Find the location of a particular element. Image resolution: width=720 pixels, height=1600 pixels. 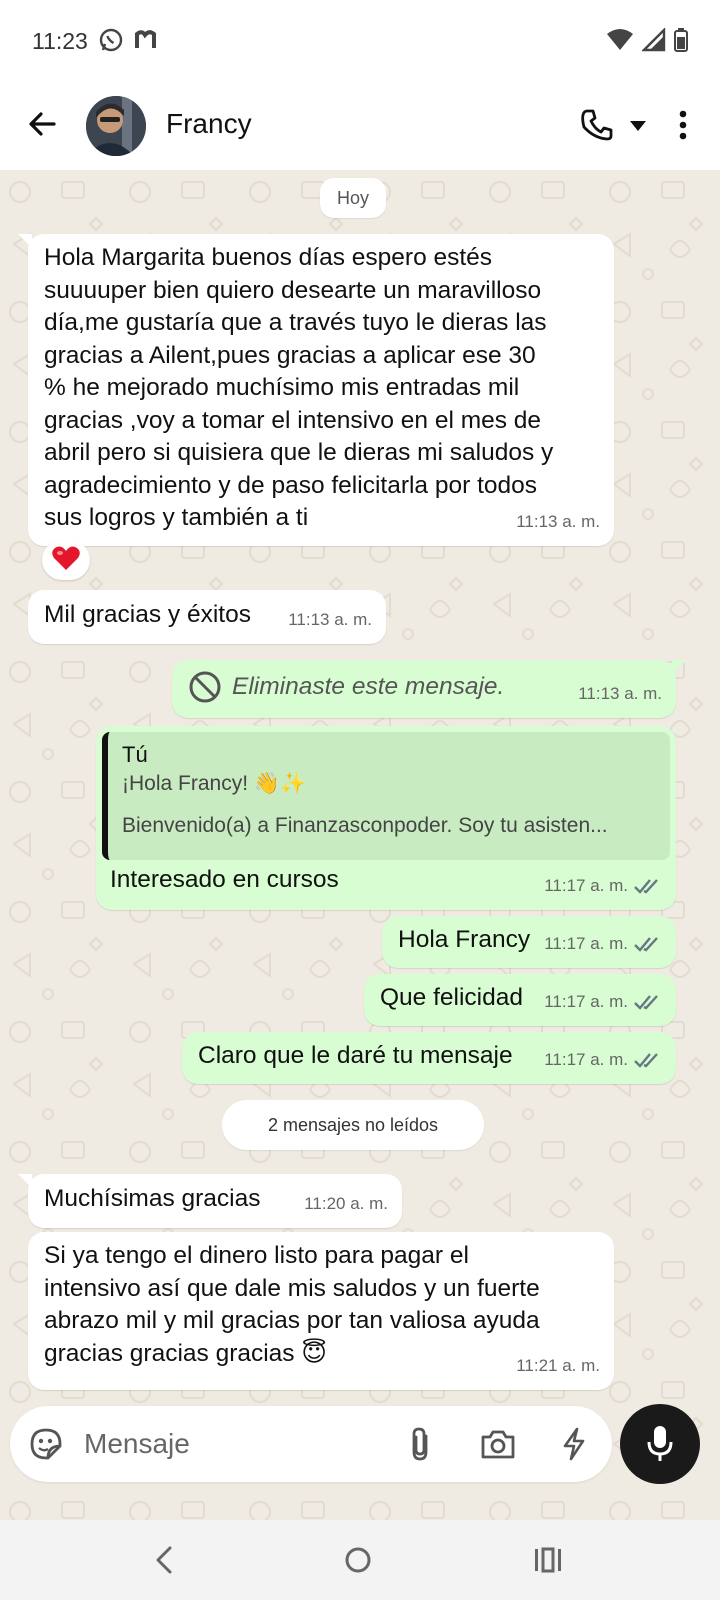

message-composer is located at coordinates (311, 1444).